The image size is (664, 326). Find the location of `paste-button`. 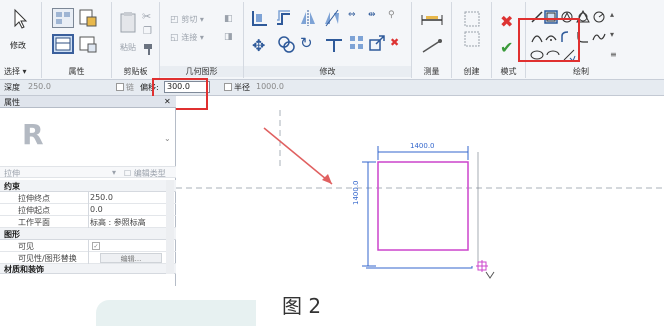

paste-button is located at coordinates (128, 23).